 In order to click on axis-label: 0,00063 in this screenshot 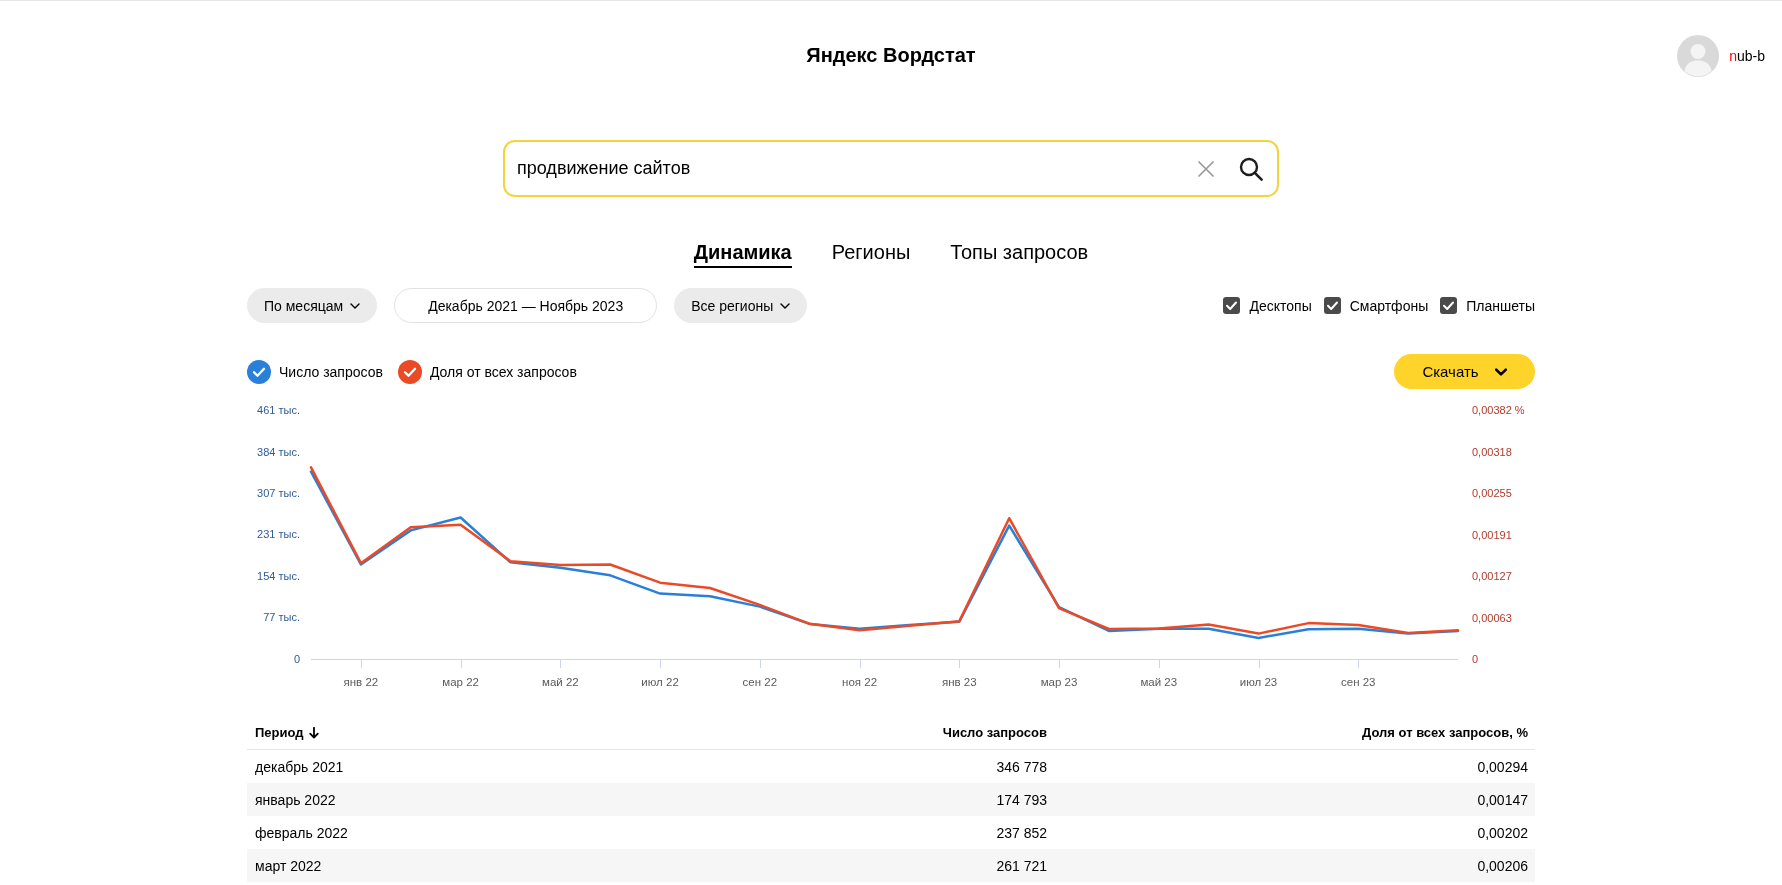, I will do `click(1492, 617)`.